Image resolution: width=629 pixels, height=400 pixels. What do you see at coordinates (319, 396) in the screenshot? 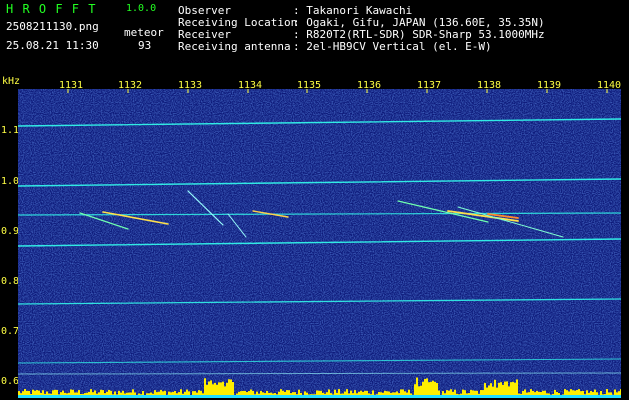
I see `baseline-strip` at bounding box center [319, 396].